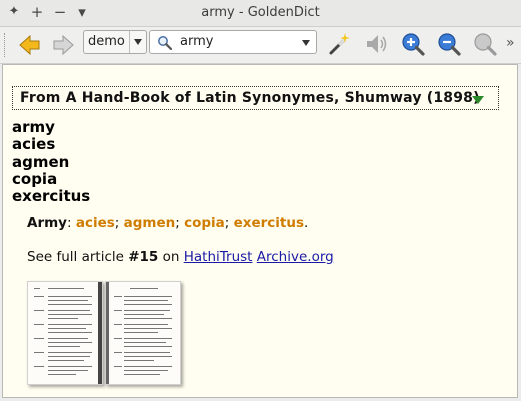 This screenshot has height=401, width=521. What do you see at coordinates (233, 42) in the screenshot?
I see `search-input: army` at bounding box center [233, 42].